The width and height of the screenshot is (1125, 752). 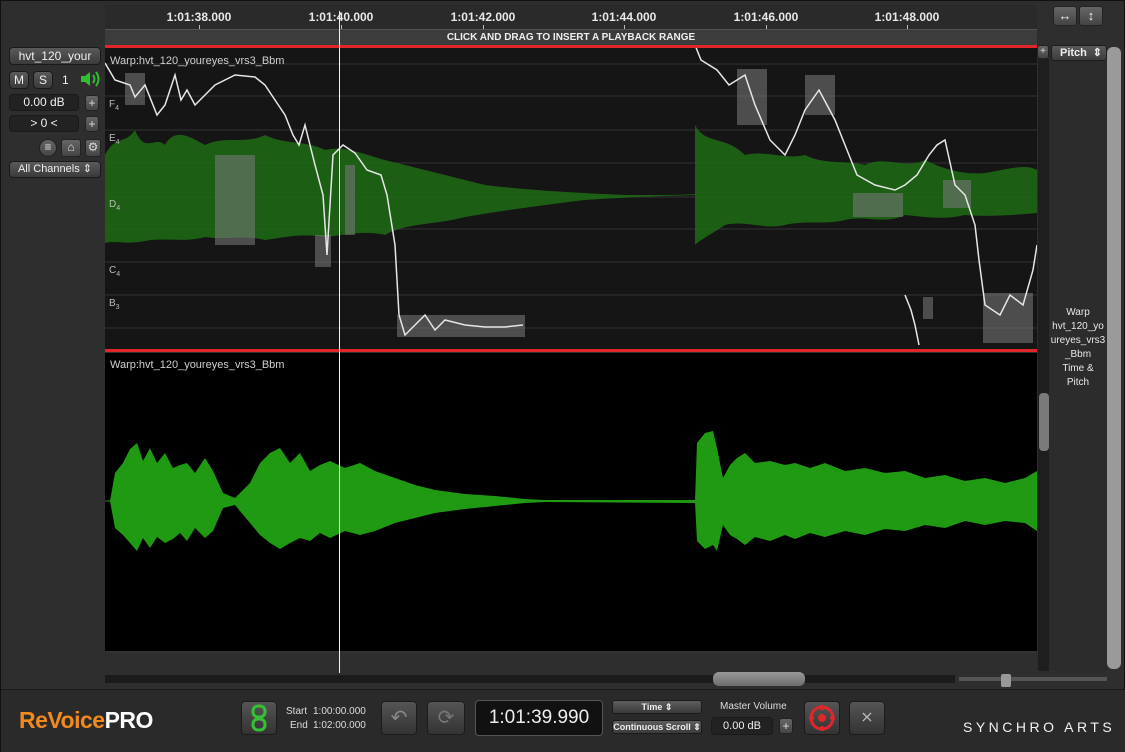 What do you see at coordinates (129, 720) in the screenshot?
I see `logo-pro: PRO` at bounding box center [129, 720].